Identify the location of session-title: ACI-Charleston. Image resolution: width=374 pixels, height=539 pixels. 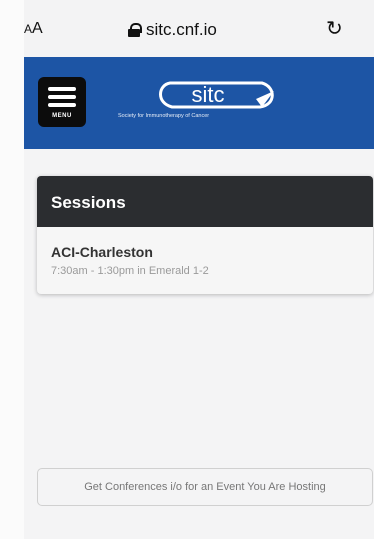
(102, 252).